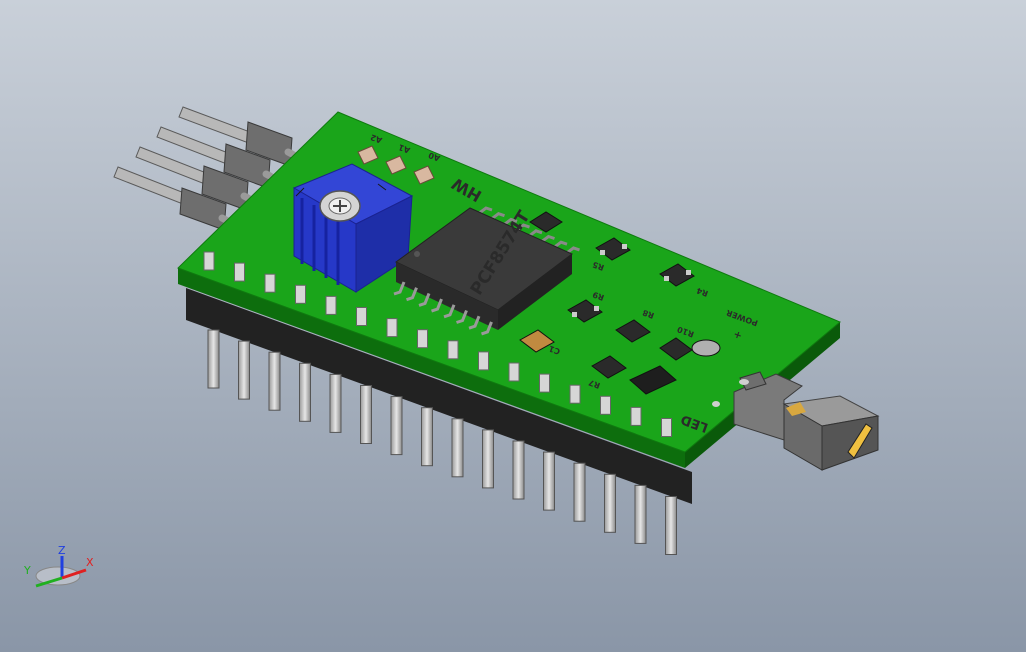 The width and height of the screenshot is (1026, 652). Describe the element at coordinates (62, 550) in the screenshot. I see `axis-z-label: Z` at that location.